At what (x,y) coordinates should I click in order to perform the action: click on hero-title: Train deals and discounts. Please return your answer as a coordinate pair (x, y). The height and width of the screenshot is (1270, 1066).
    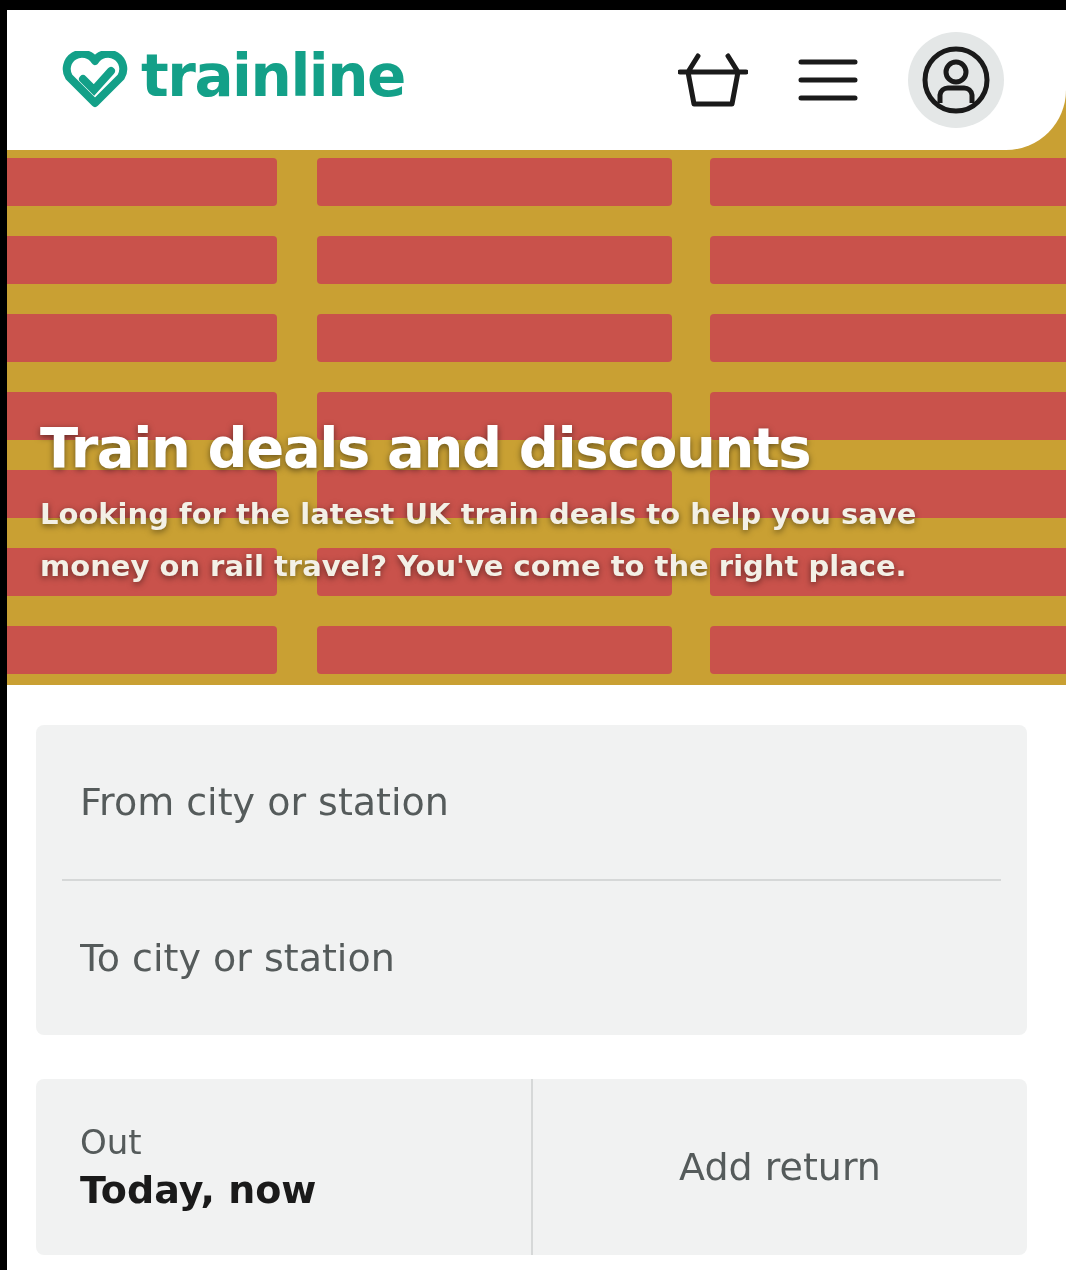
    Looking at the image, I should click on (426, 448).